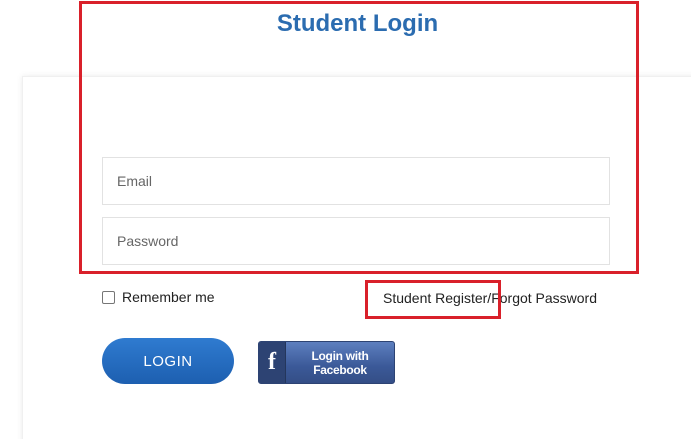 The width and height of the screenshot is (691, 439). Describe the element at coordinates (340, 362) in the screenshot. I see `facebook-login-label: Login with Facebook` at that location.